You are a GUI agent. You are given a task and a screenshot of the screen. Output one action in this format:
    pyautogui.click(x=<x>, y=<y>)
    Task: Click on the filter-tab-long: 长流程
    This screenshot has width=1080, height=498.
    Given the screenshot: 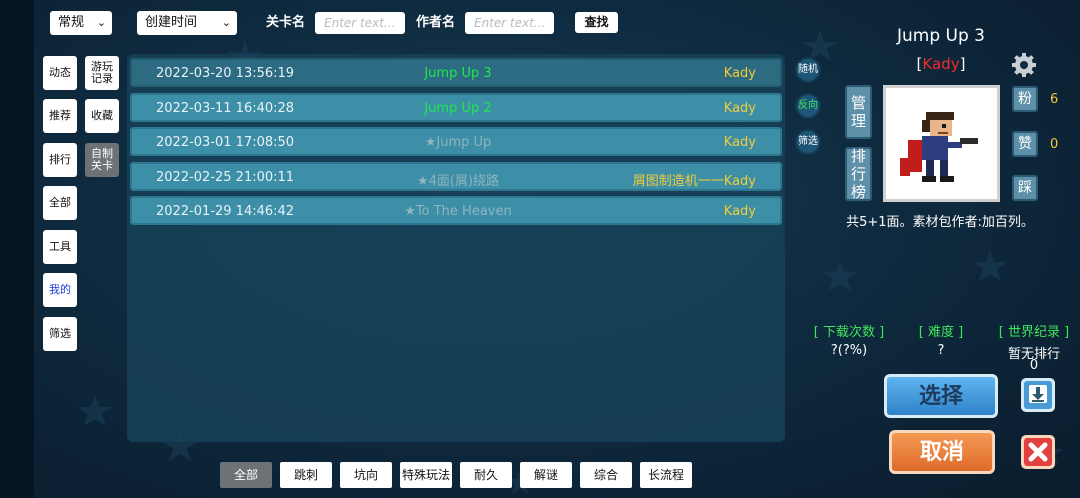 What is the action you would take?
    pyautogui.click(x=666, y=475)
    